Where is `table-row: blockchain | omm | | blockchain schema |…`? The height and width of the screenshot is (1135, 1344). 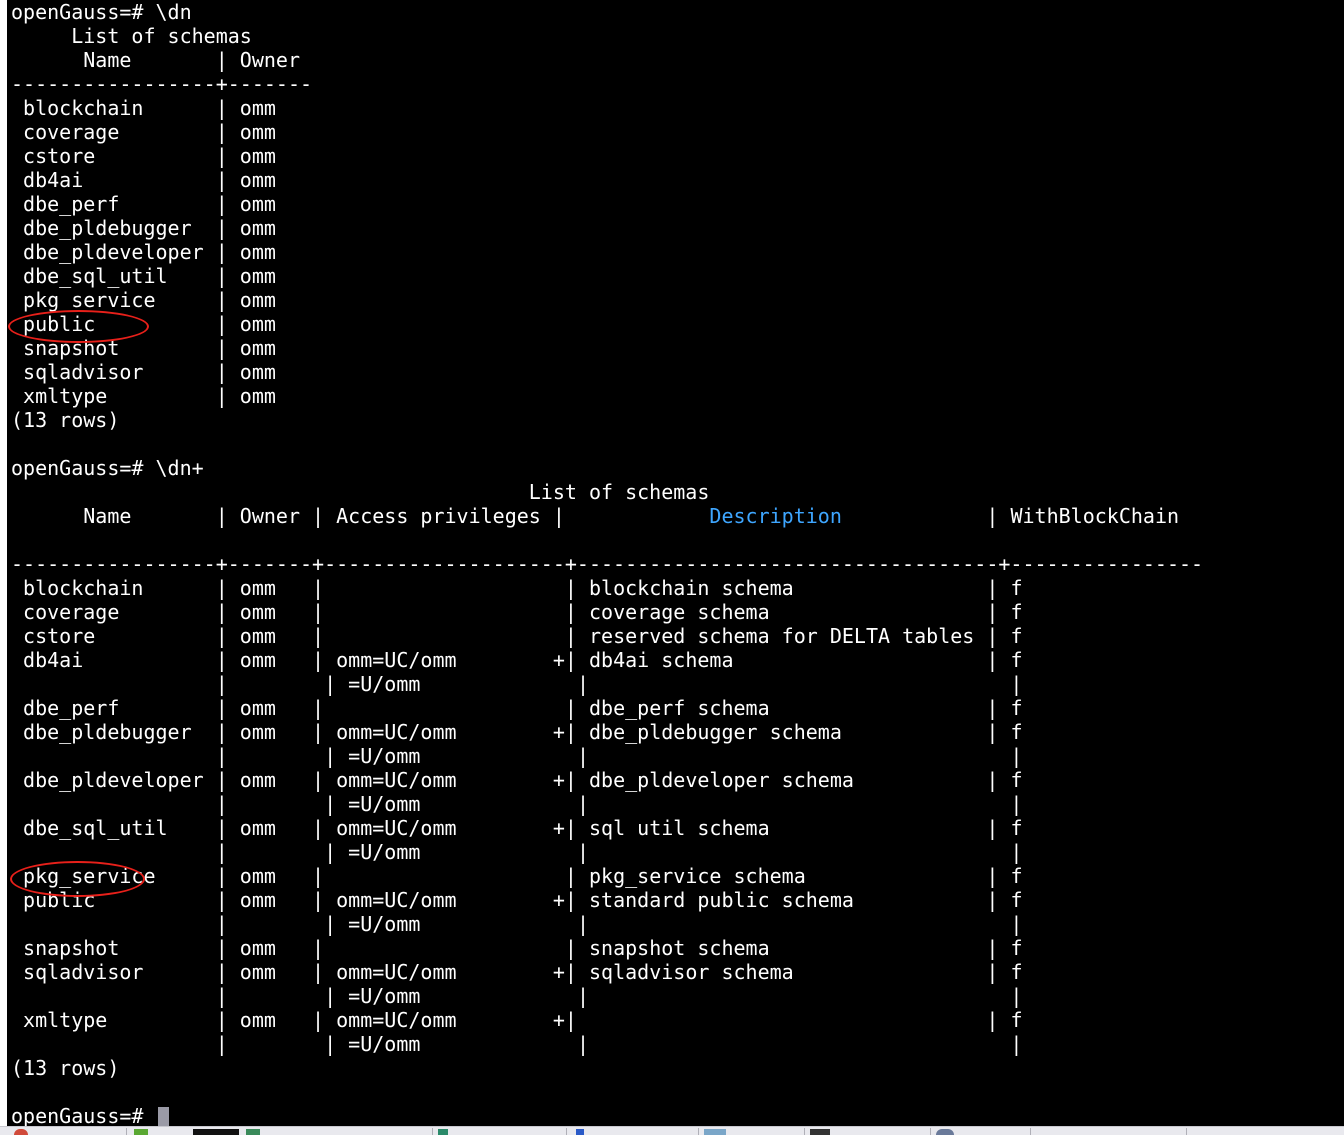
table-row: blockchain | omm | | blockchain schema |… is located at coordinates (517, 588).